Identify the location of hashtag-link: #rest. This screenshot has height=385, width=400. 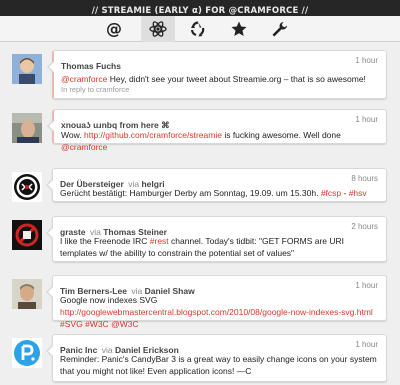
(159, 241).